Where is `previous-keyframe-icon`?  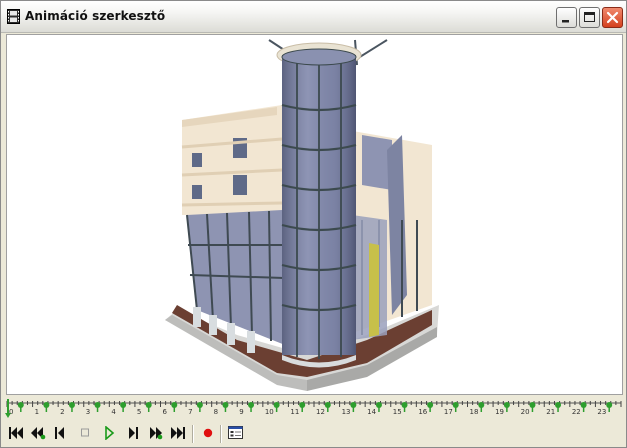
previous-keyframe-icon is located at coordinates (38, 433).